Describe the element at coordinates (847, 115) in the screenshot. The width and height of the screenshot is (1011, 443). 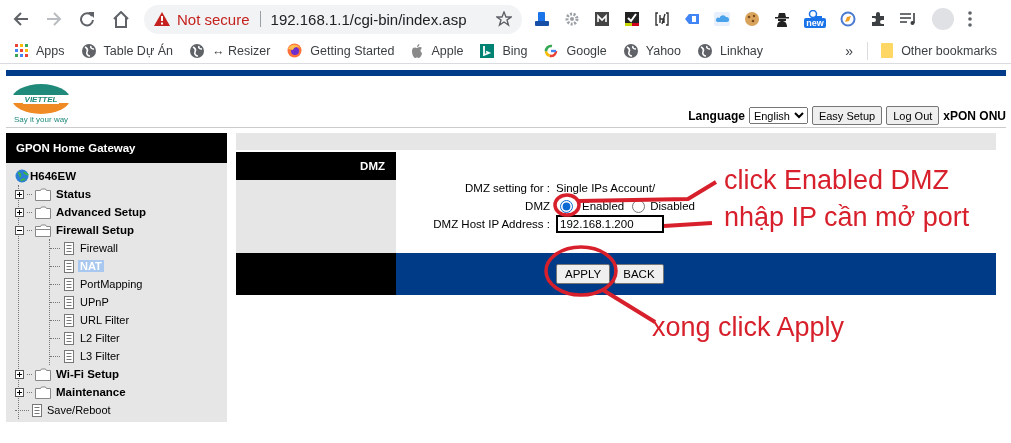
I see `easy-setup-button: Easy Setup` at that location.